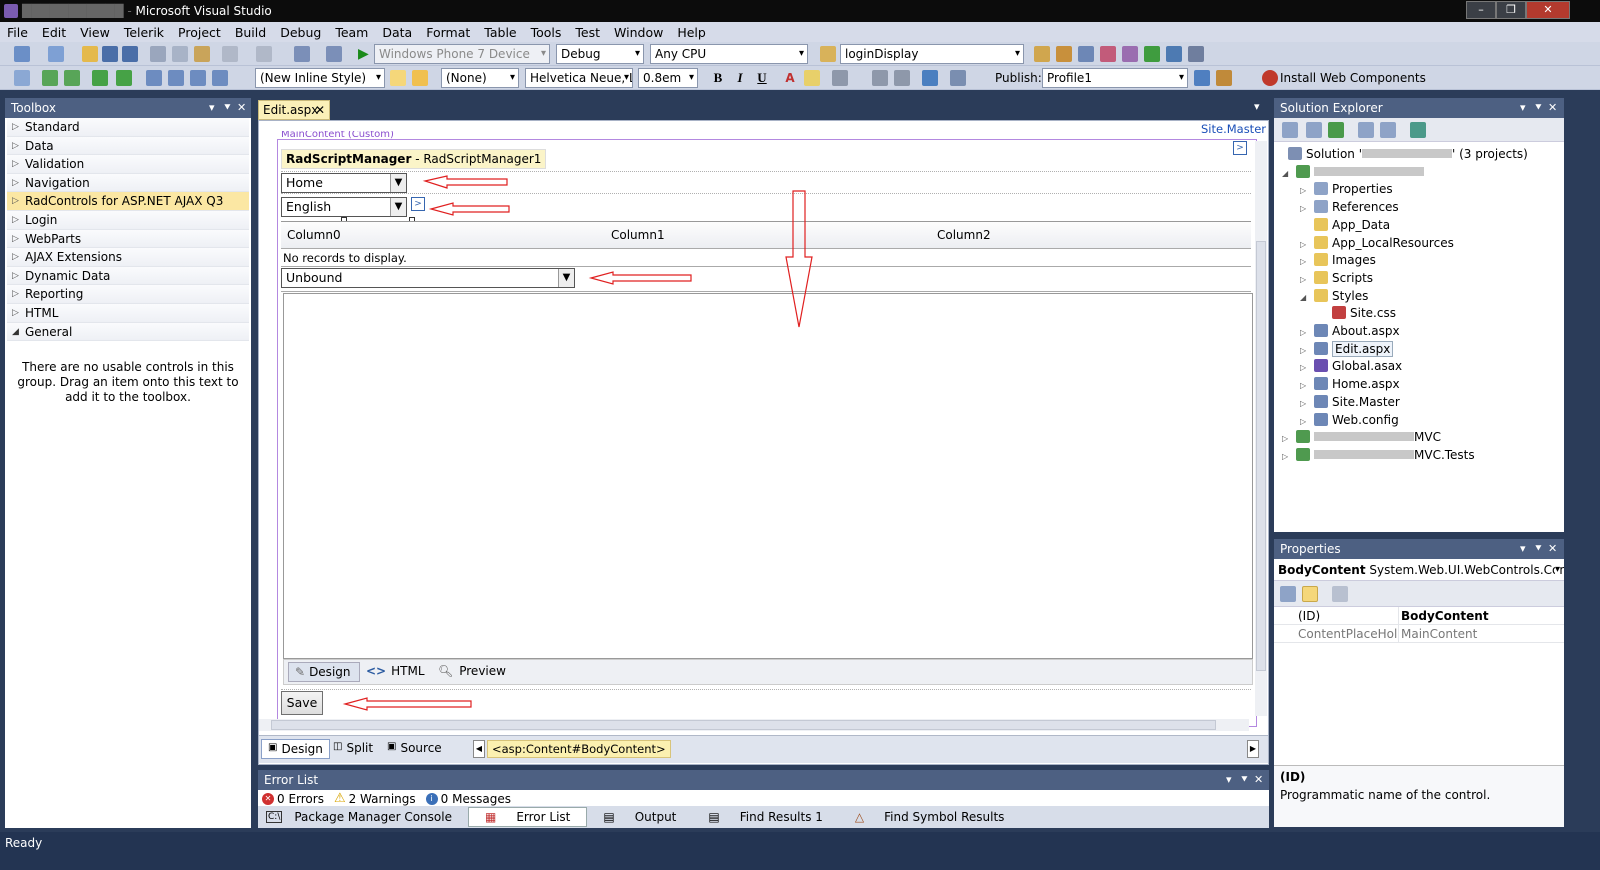 The height and width of the screenshot is (870, 1600). What do you see at coordinates (480, 78) in the screenshot?
I see `block-format-select: (None)` at bounding box center [480, 78].